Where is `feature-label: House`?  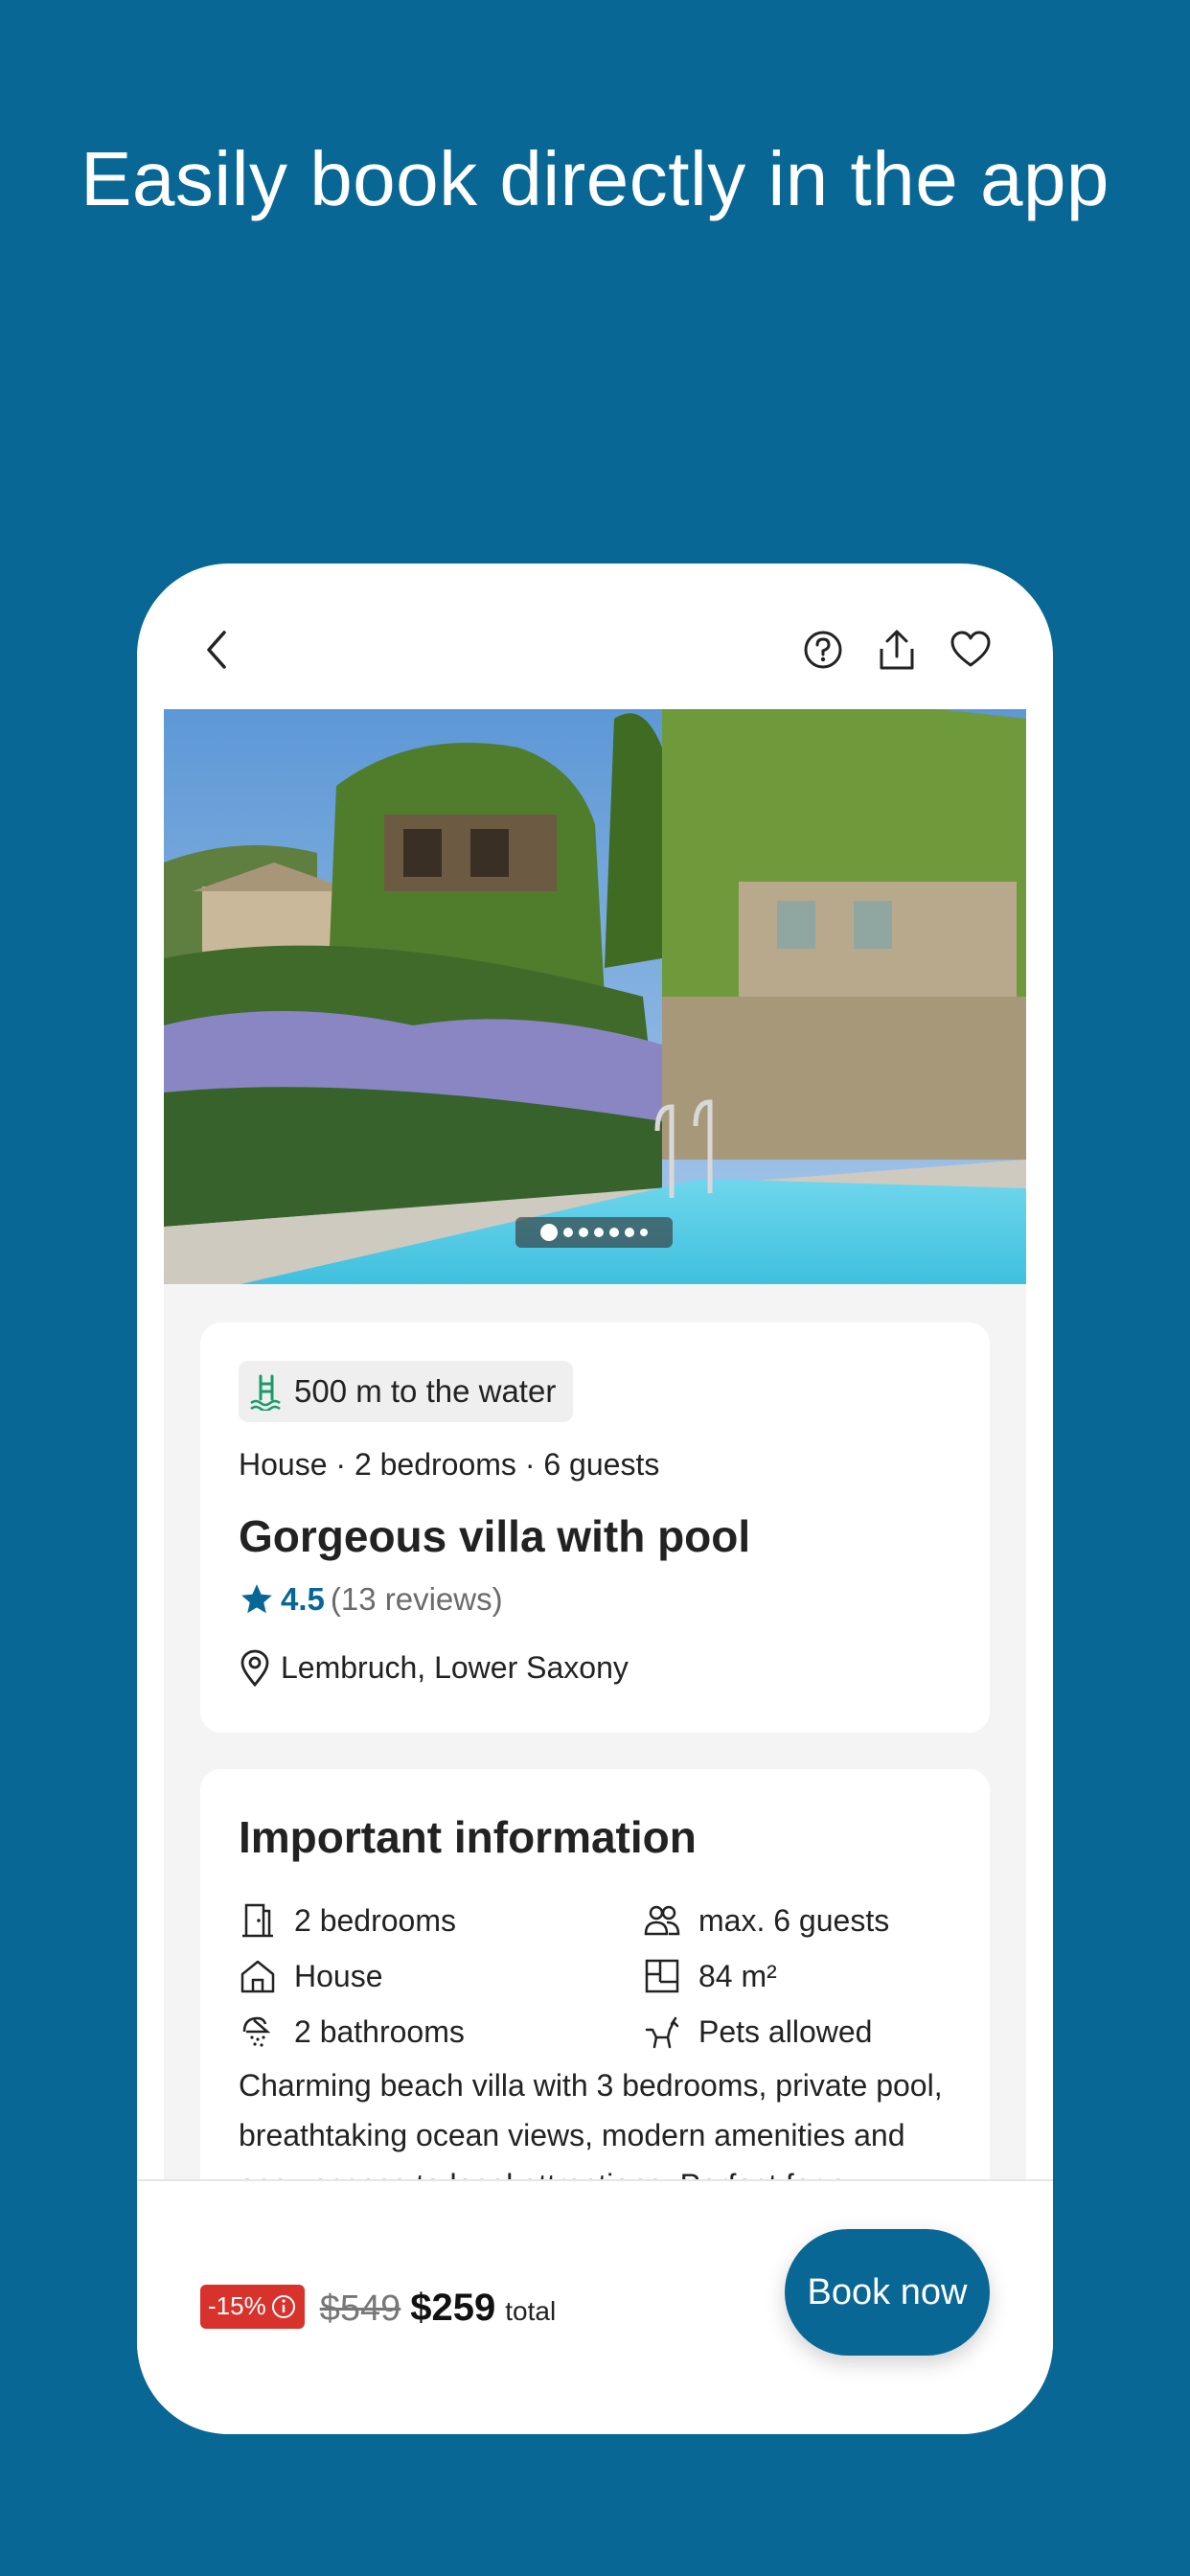 feature-label: House is located at coordinates (339, 1975).